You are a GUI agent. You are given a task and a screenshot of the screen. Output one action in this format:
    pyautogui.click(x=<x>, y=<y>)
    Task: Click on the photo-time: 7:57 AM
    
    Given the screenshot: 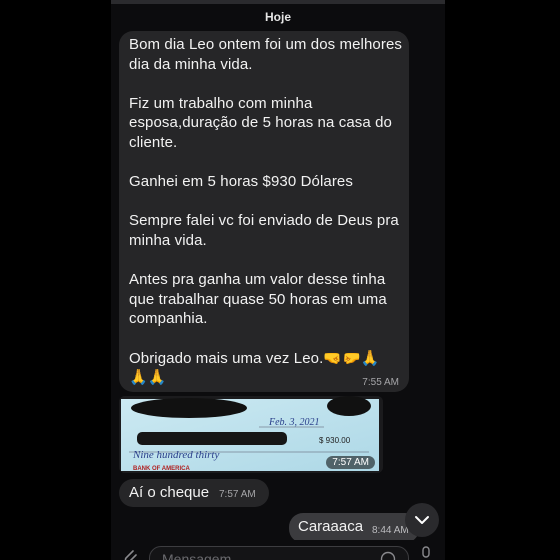 What is the action you would take?
    pyautogui.click(x=350, y=462)
    